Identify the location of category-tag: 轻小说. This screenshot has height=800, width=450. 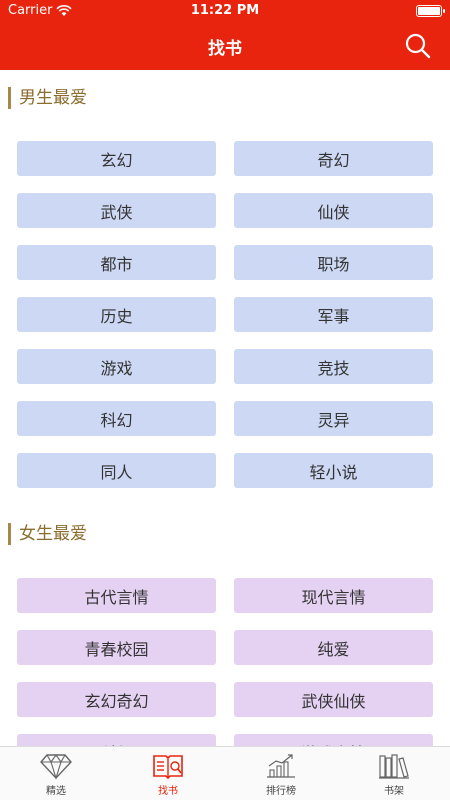
(333, 470).